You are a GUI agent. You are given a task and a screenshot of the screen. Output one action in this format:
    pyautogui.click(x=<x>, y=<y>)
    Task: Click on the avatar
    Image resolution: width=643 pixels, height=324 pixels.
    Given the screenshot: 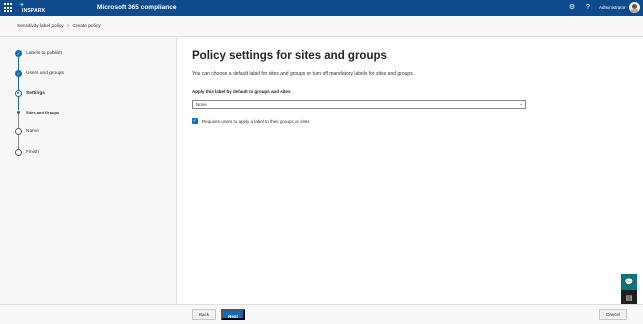 What is the action you would take?
    pyautogui.click(x=634, y=7)
    